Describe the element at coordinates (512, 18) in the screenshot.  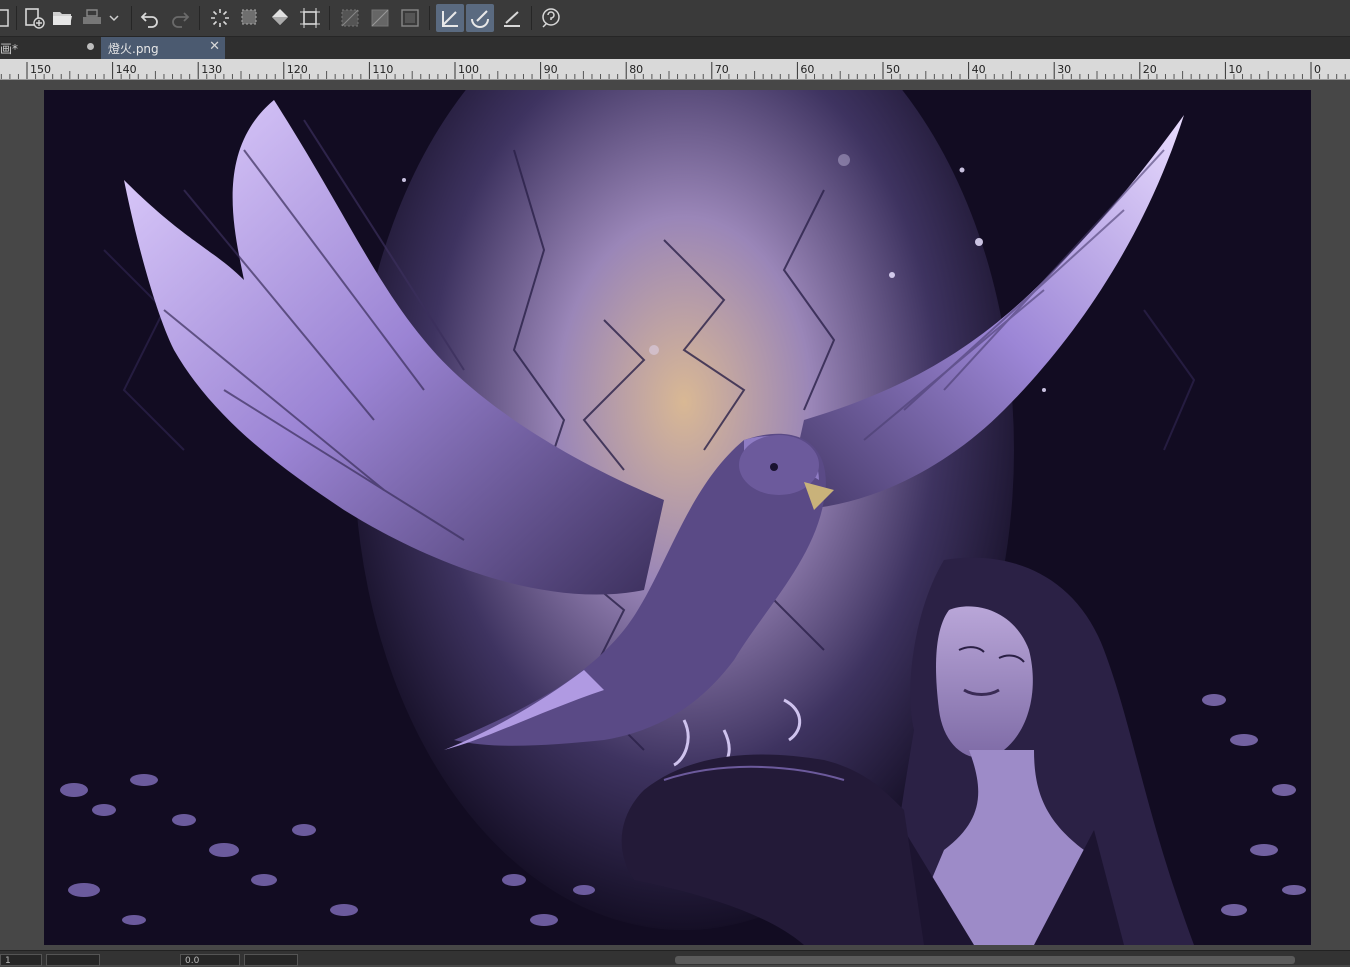
I see `ruler-line-icon` at that location.